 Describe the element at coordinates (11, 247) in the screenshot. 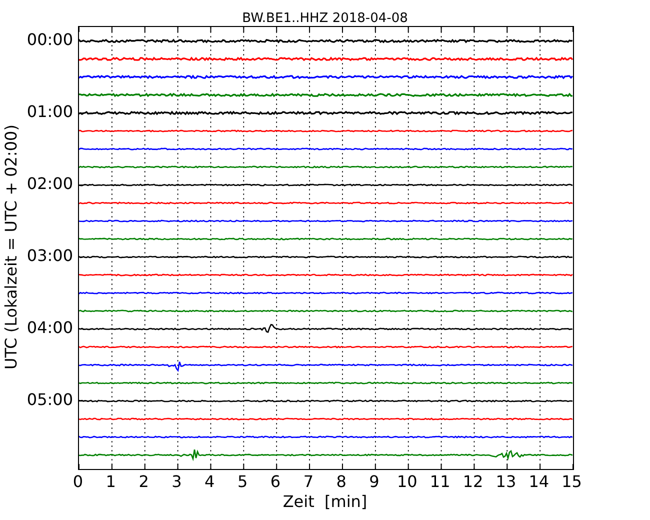

I see `y-axis-label: UTC (Lokalzeit = UTC + 02:00)` at that location.